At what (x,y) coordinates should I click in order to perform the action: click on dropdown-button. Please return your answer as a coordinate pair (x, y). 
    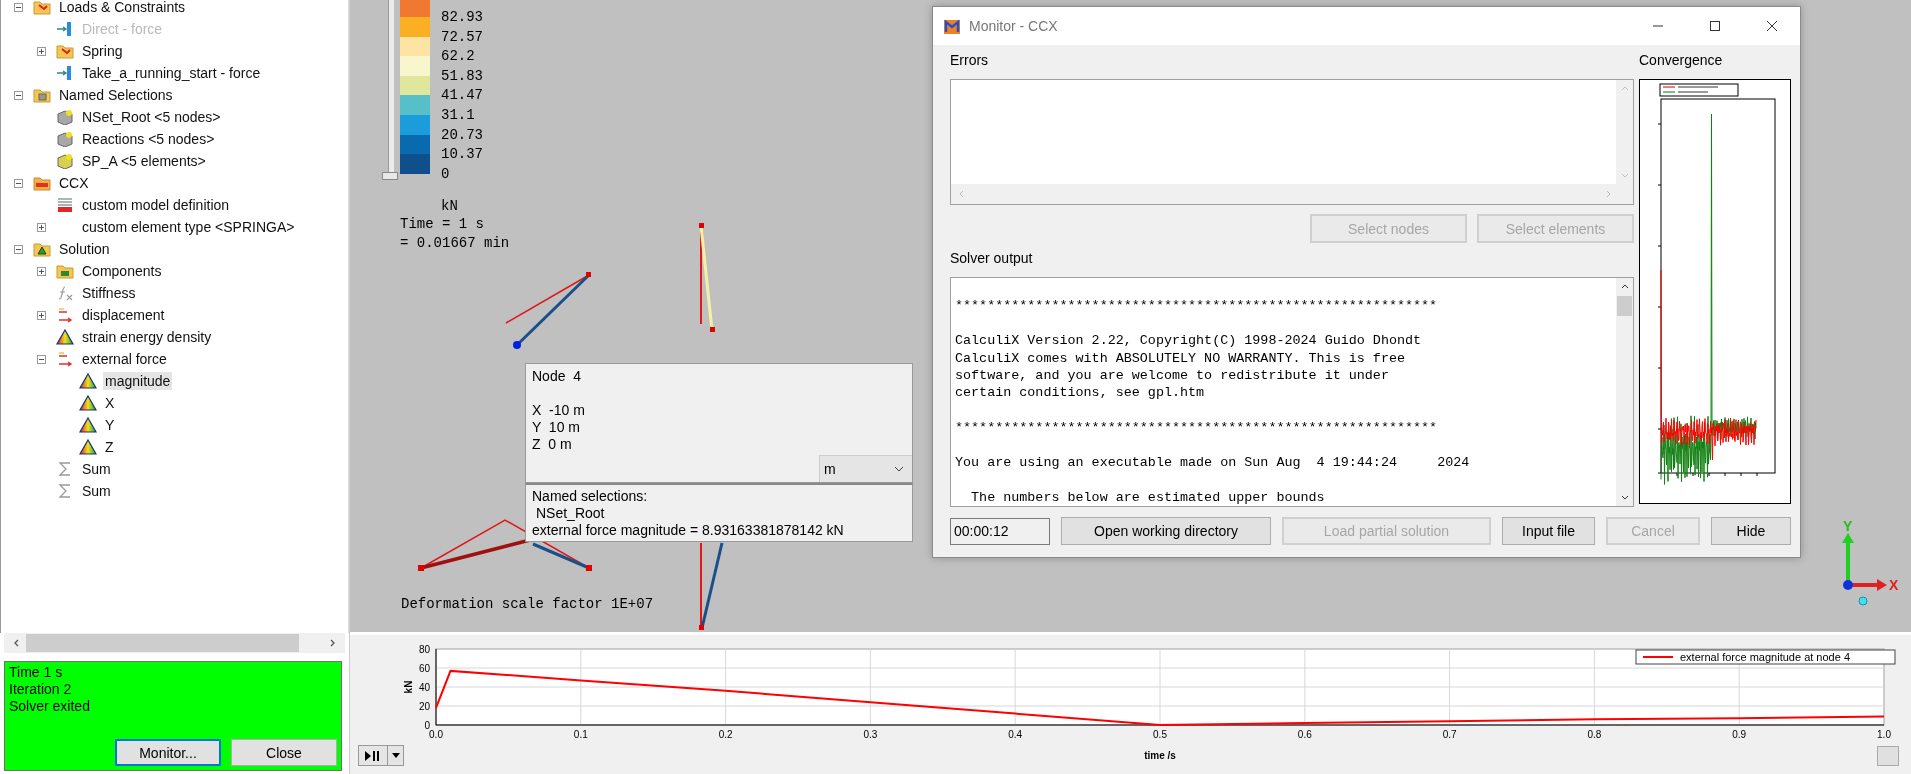
    Looking at the image, I should click on (396, 755).